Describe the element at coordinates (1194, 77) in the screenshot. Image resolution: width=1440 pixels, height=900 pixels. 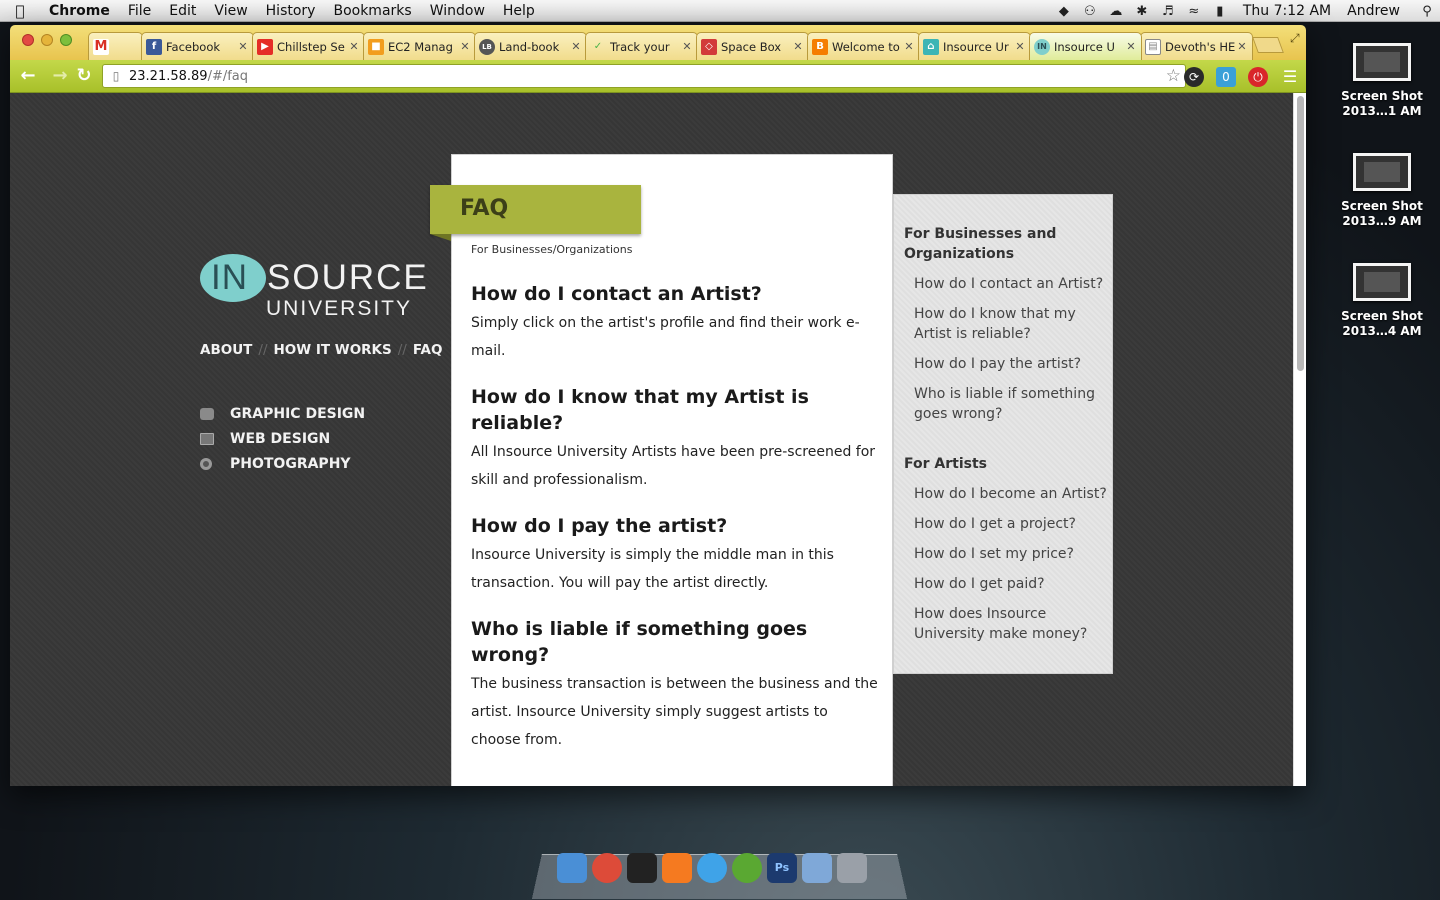
I see `extension-sync-icon: ⟳` at that location.